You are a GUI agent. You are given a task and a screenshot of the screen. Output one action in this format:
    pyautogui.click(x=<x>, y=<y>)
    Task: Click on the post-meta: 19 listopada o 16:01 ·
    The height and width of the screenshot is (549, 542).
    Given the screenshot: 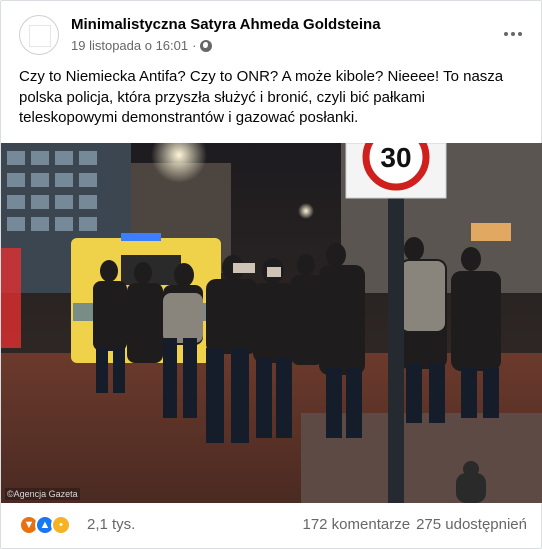 What is the action you would take?
    pyautogui.click(x=142, y=45)
    